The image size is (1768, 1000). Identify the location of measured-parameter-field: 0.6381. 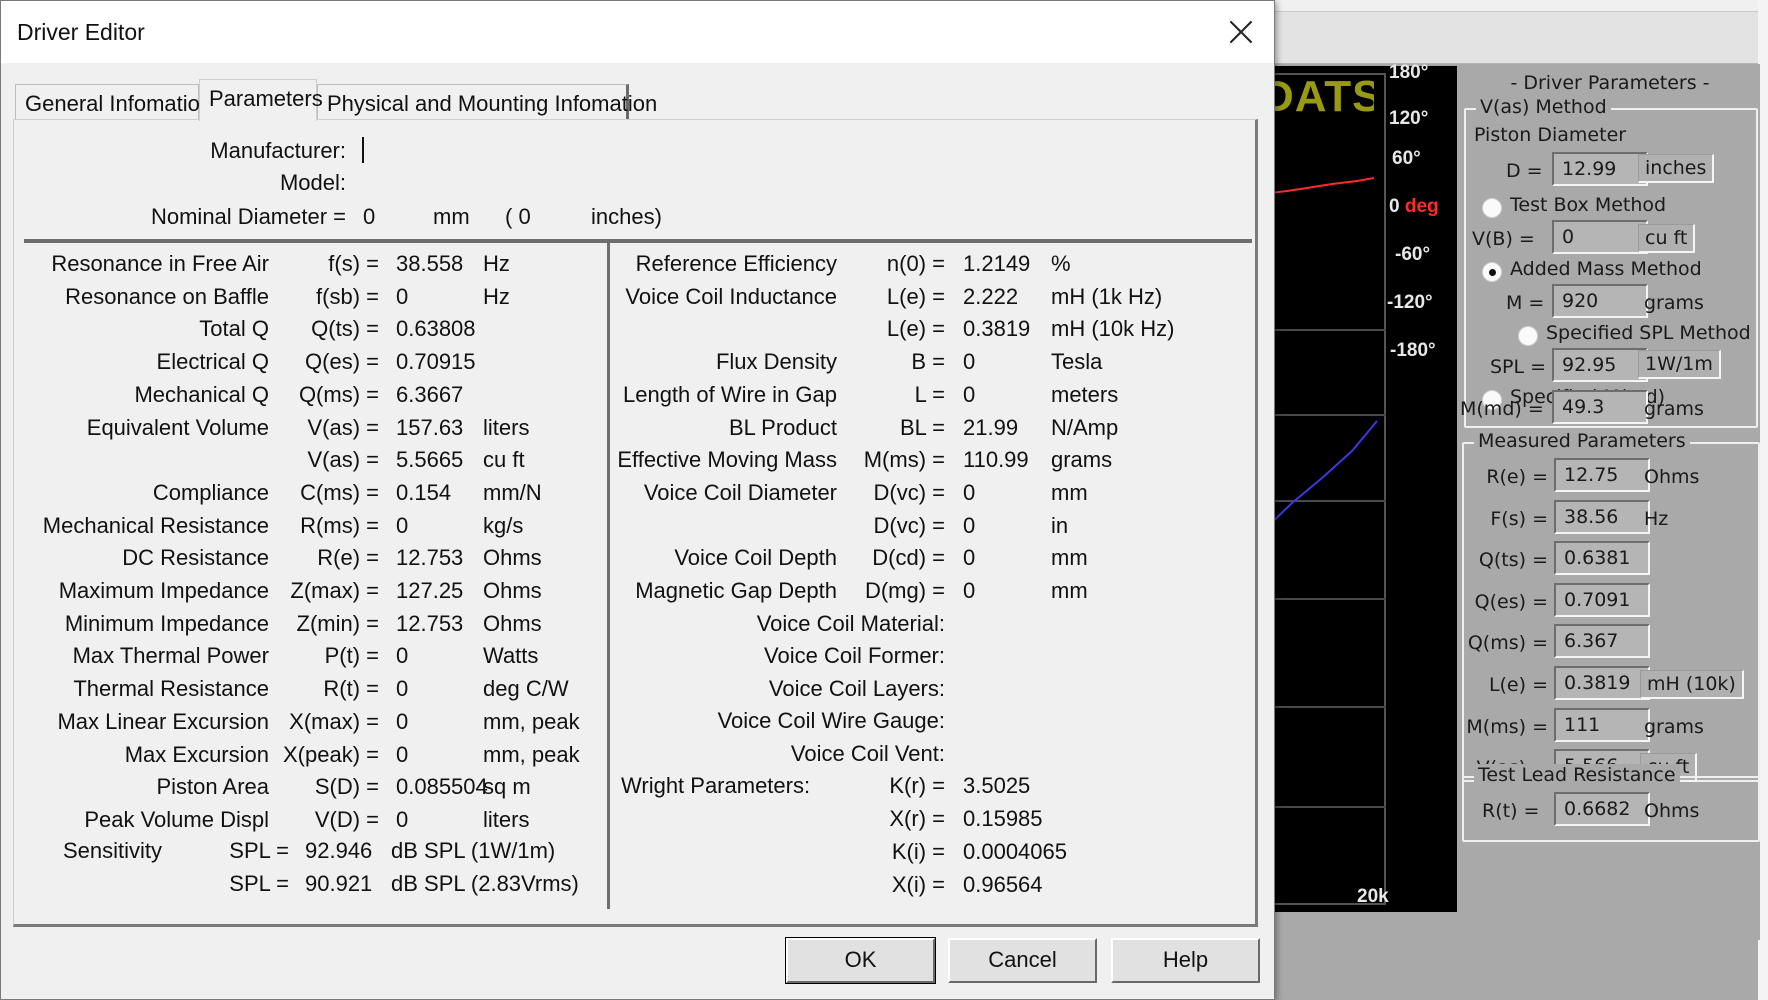
(1602, 558).